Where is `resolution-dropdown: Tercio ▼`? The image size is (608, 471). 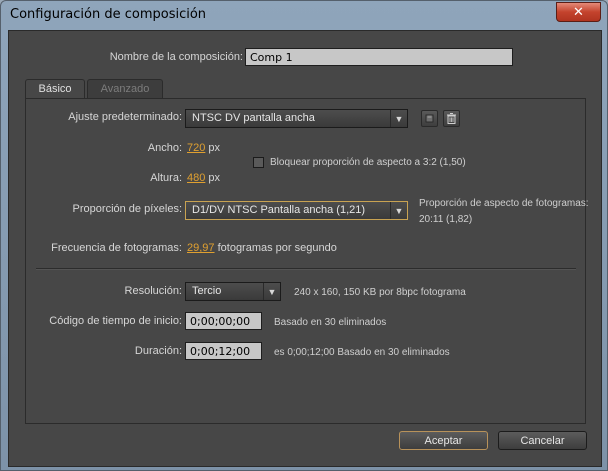
resolution-dropdown: Tercio ▼ is located at coordinates (233, 291).